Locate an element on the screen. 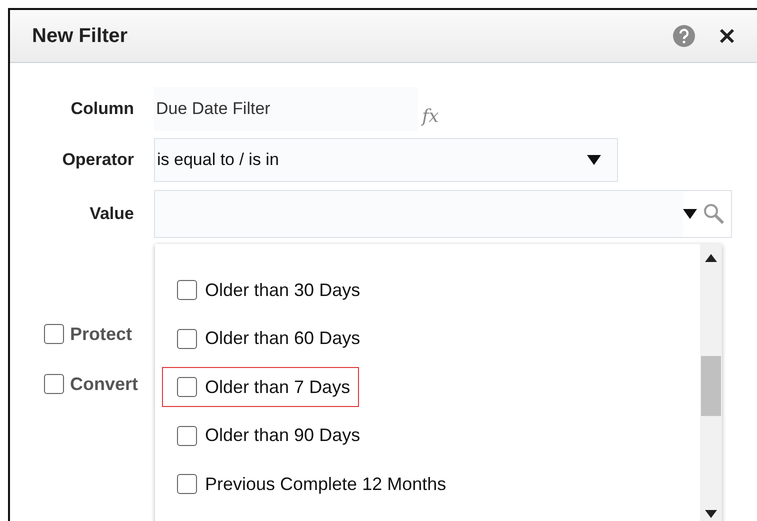 Image resolution: width=757 pixels, height=521 pixels. formula-button: fx is located at coordinates (430, 116).